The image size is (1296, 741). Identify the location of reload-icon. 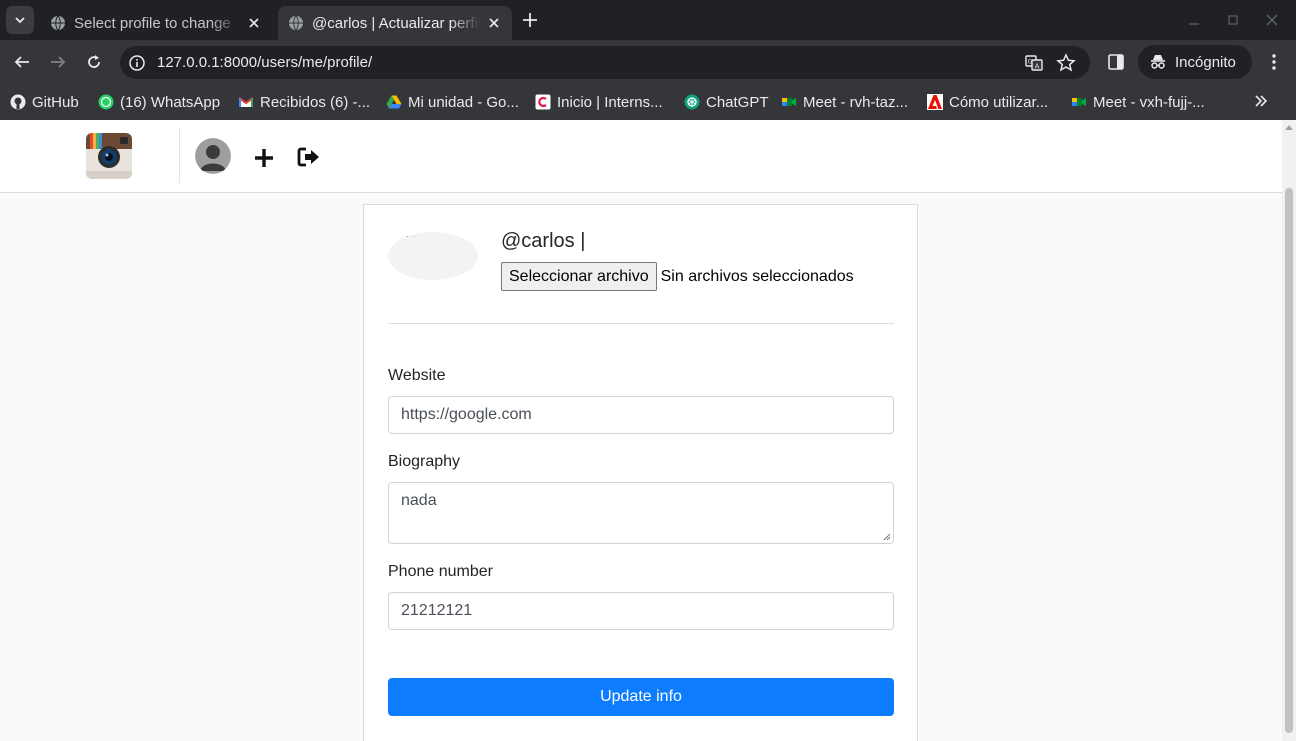
(94, 61).